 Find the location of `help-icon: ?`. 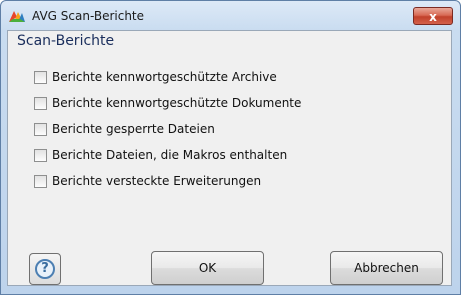

help-icon: ? is located at coordinates (45, 269).